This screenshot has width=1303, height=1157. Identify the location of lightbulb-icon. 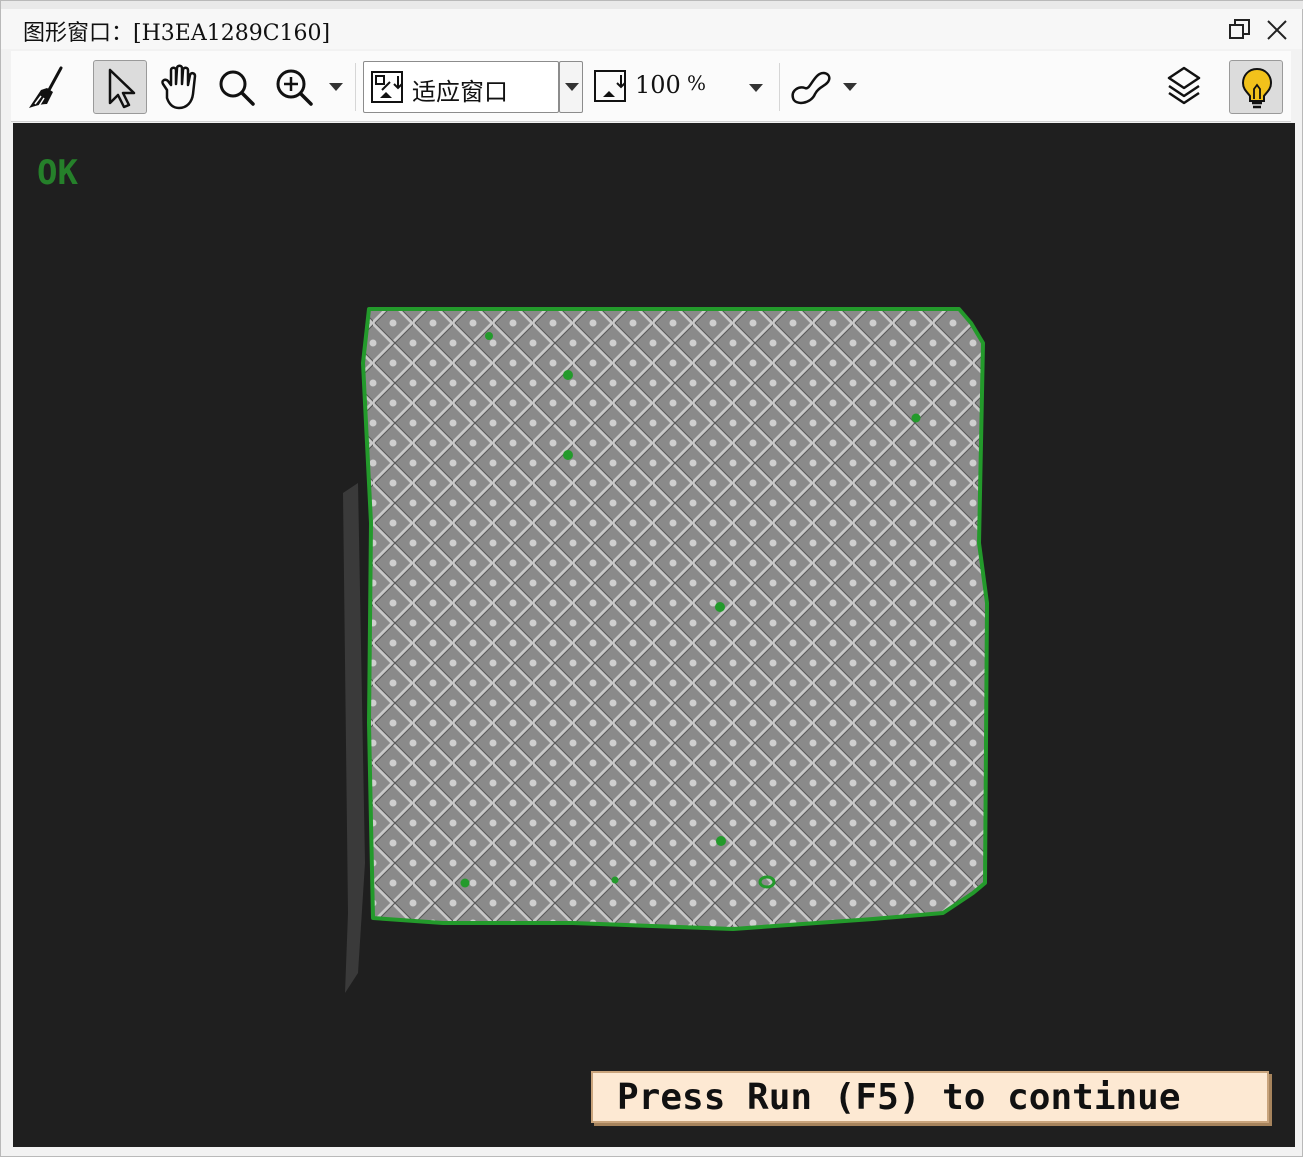
(1257, 88).